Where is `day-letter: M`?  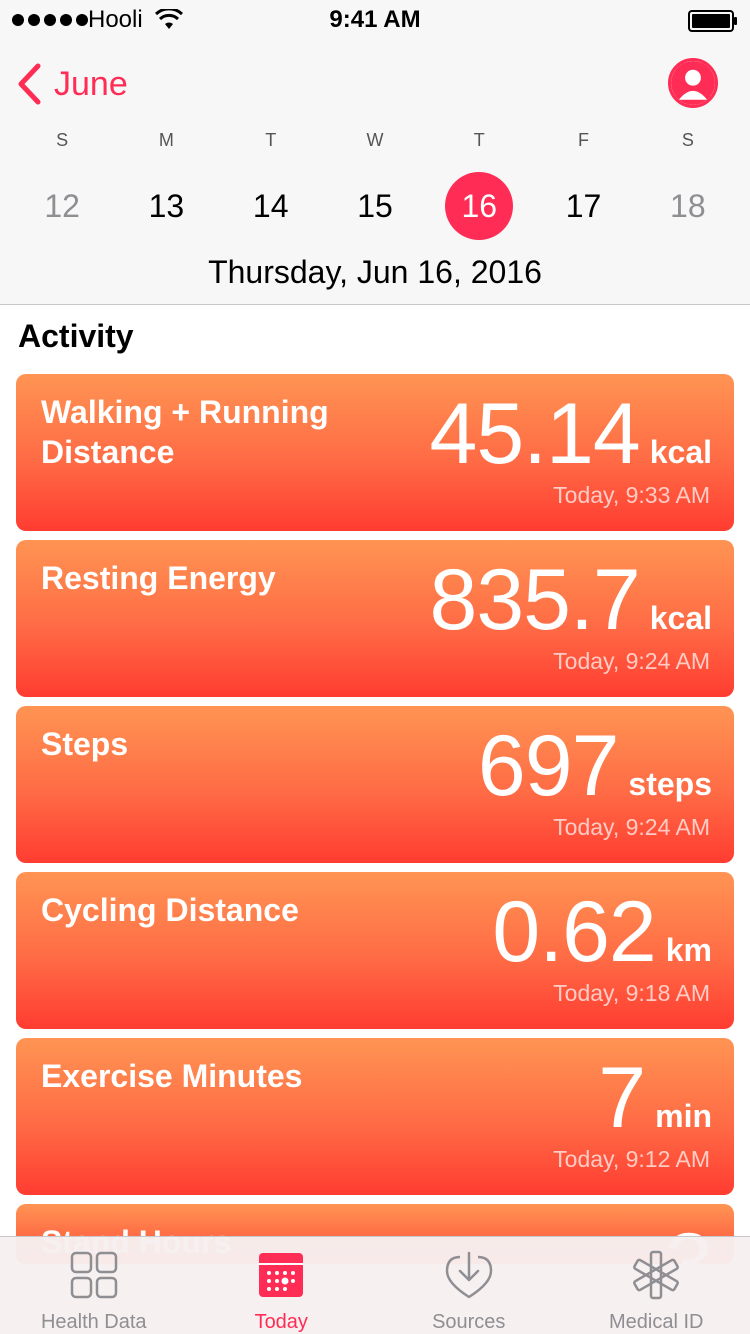 day-letter: M is located at coordinates (166, 140).